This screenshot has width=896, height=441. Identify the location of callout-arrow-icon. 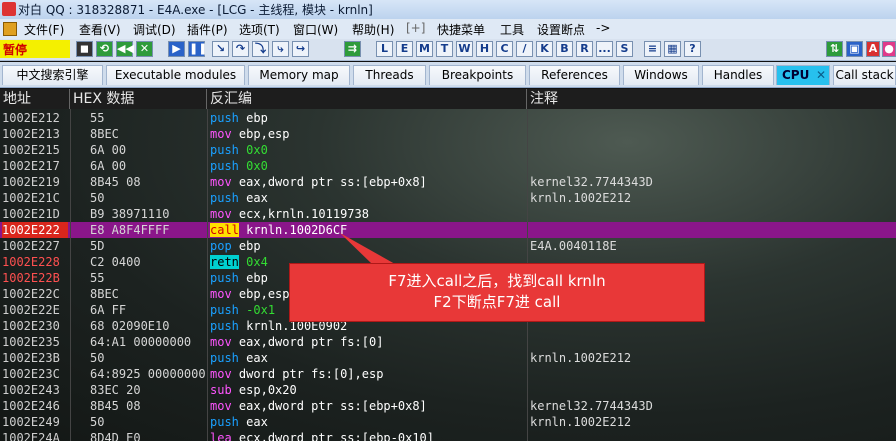
(367, 248).